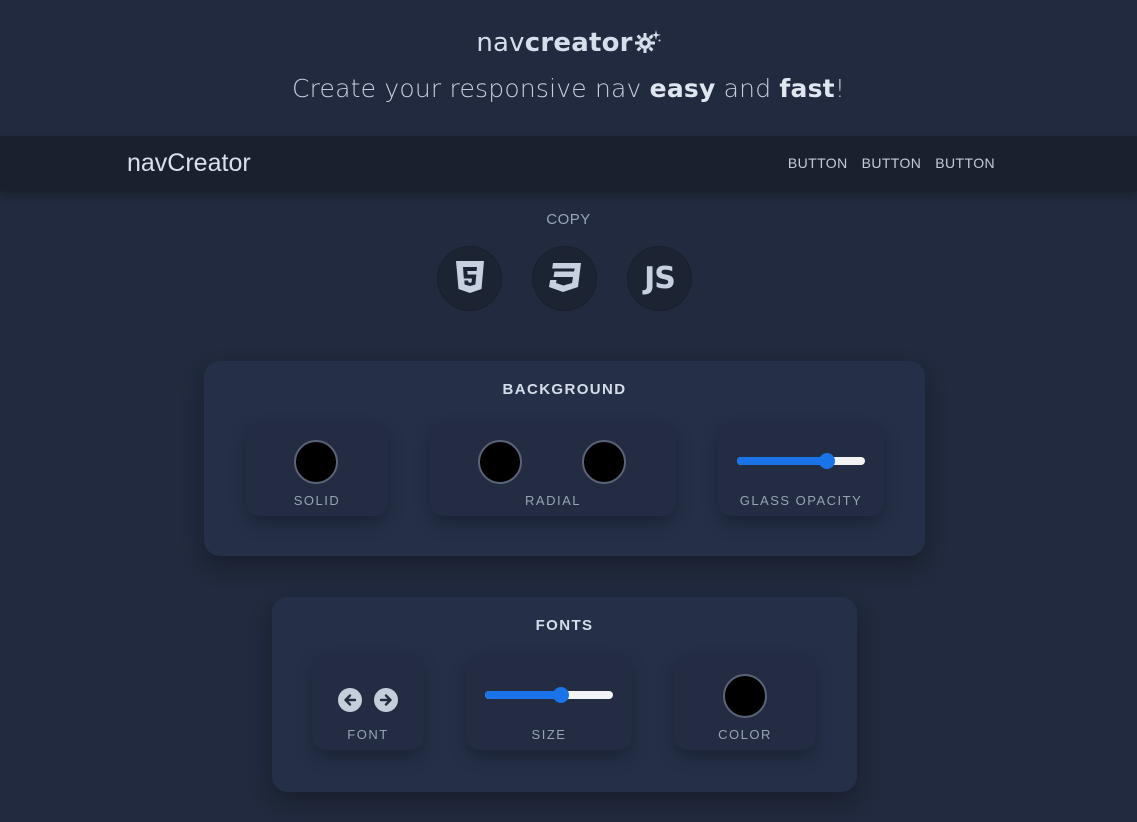 Image resolution: width=1137 pixels, height=822 pixels. Describe the element at coordinates (578, 43) in the screenshot. I see `brand-bold-text: creator` at that location.